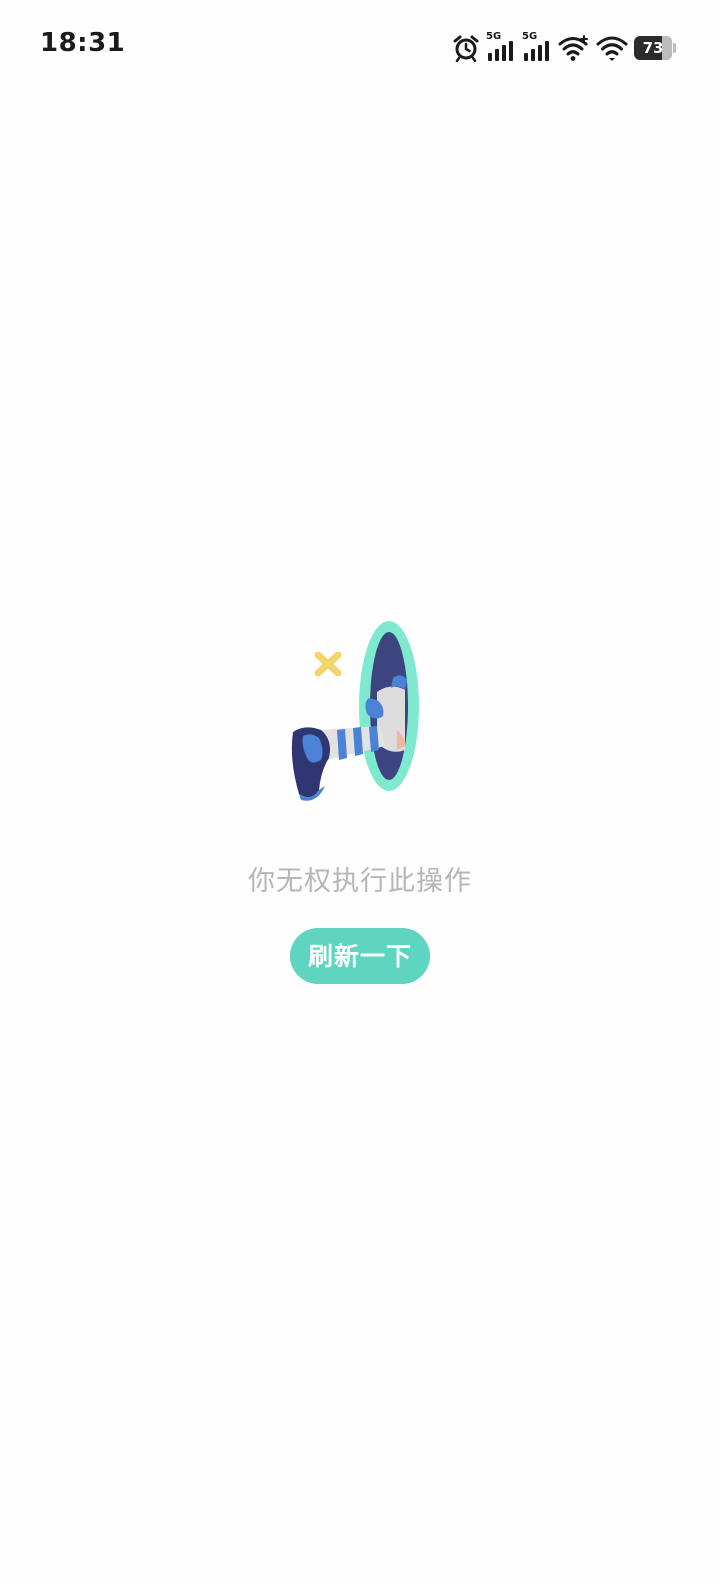 The width and height of the screenshot is (720, 1584). I want to click on status-icons: 5G 5G 73, so click(564, 47).